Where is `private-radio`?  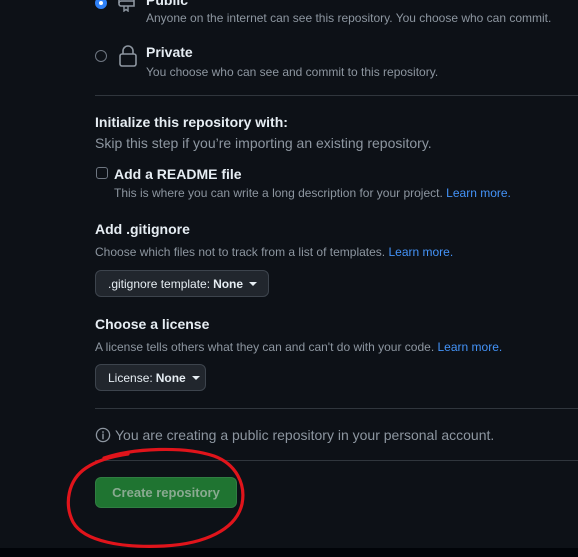
private-radio is located at coordinates (101, 56).